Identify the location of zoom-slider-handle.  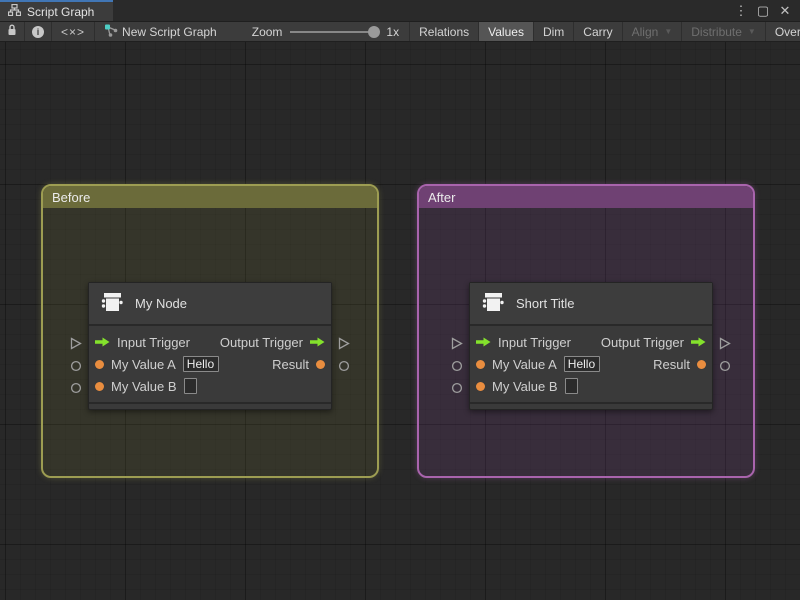
(374, 31).